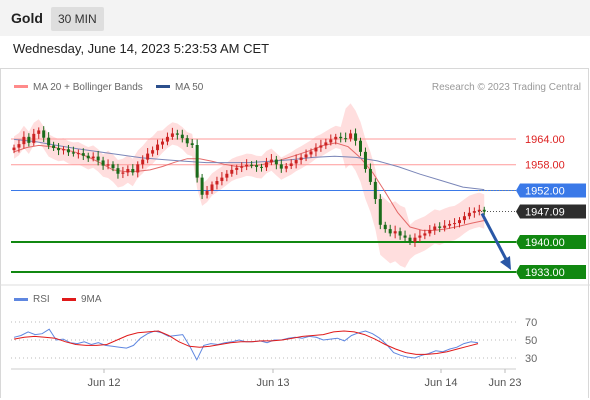  What do you see at coordinates (545, 166) in the screenshot?
I see `level-label-1958.00: 1958.00` at bounding box center [545, 166].